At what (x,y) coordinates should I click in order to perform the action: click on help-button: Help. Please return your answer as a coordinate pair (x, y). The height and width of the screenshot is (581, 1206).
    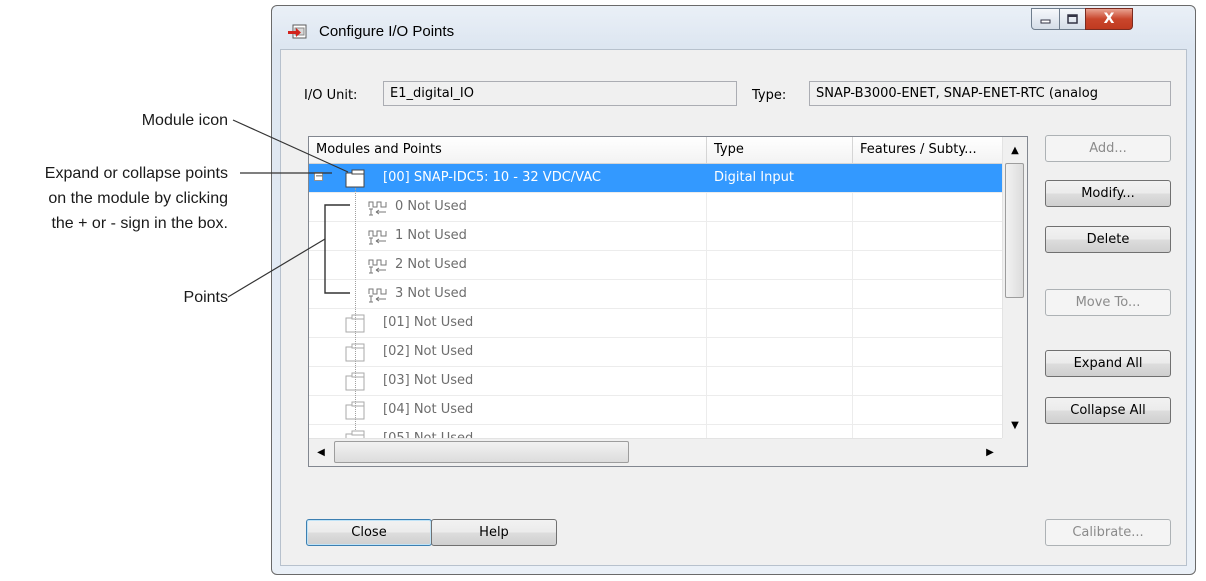
    Looking at the image, I should click on (494, 532).